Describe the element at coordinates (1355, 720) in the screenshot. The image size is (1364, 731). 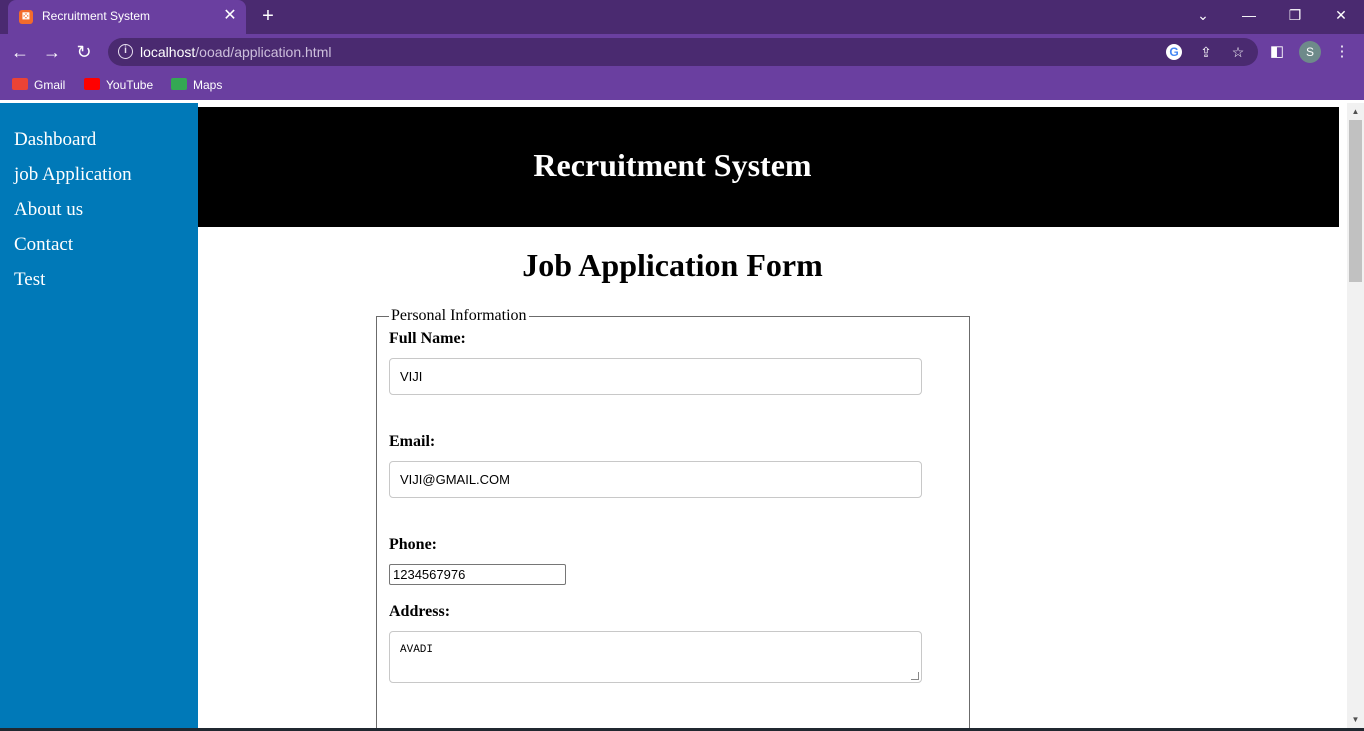
I see `scroll-down-icon: ▼` at that location.